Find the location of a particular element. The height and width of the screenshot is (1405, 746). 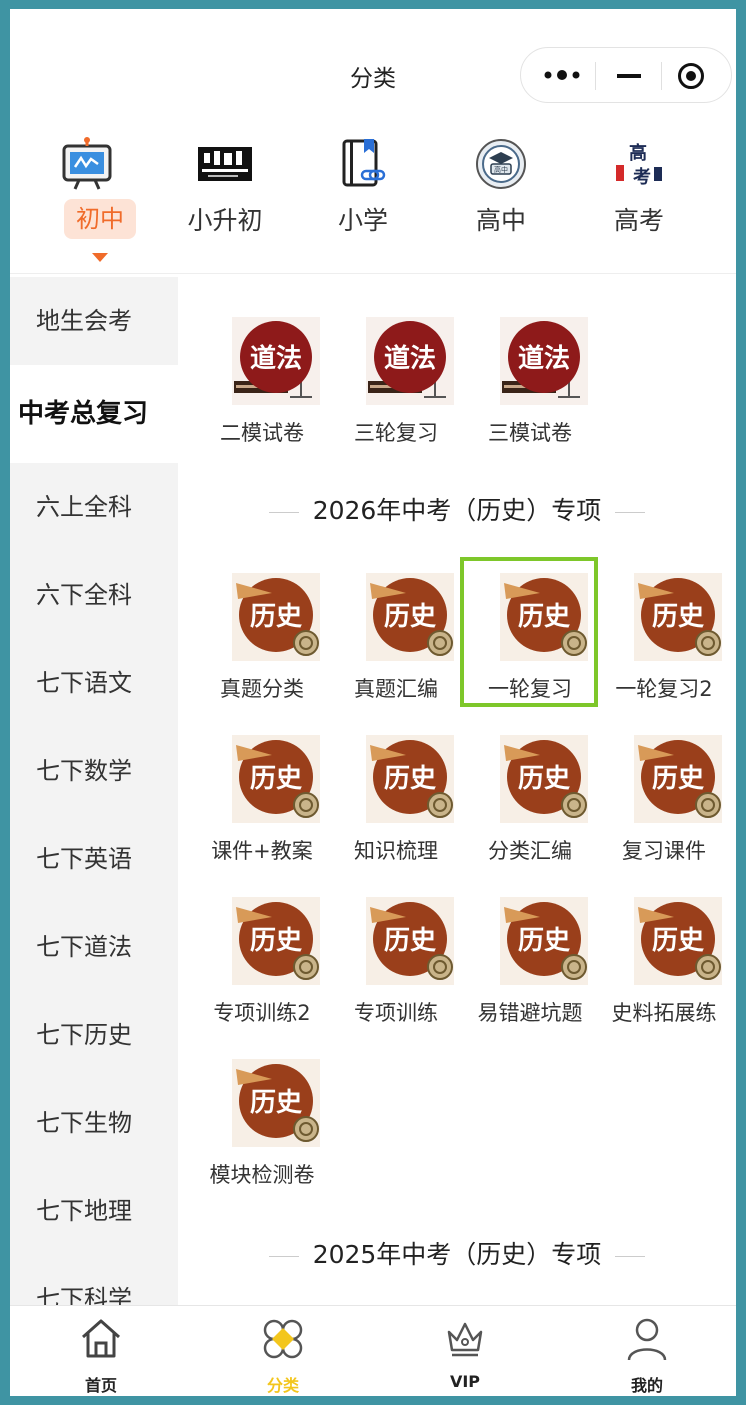

top-category-high-school: 高中 高中 is located at coordinates (501, 197).